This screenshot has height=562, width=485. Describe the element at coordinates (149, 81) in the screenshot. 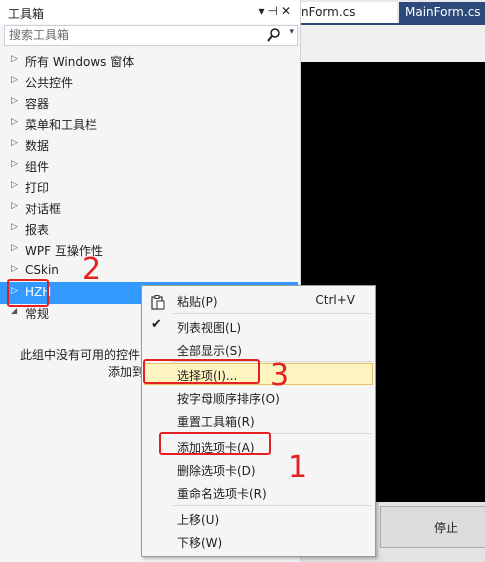

I see `toolbox-group-common-controls: ▷ 公共控件` at that location.